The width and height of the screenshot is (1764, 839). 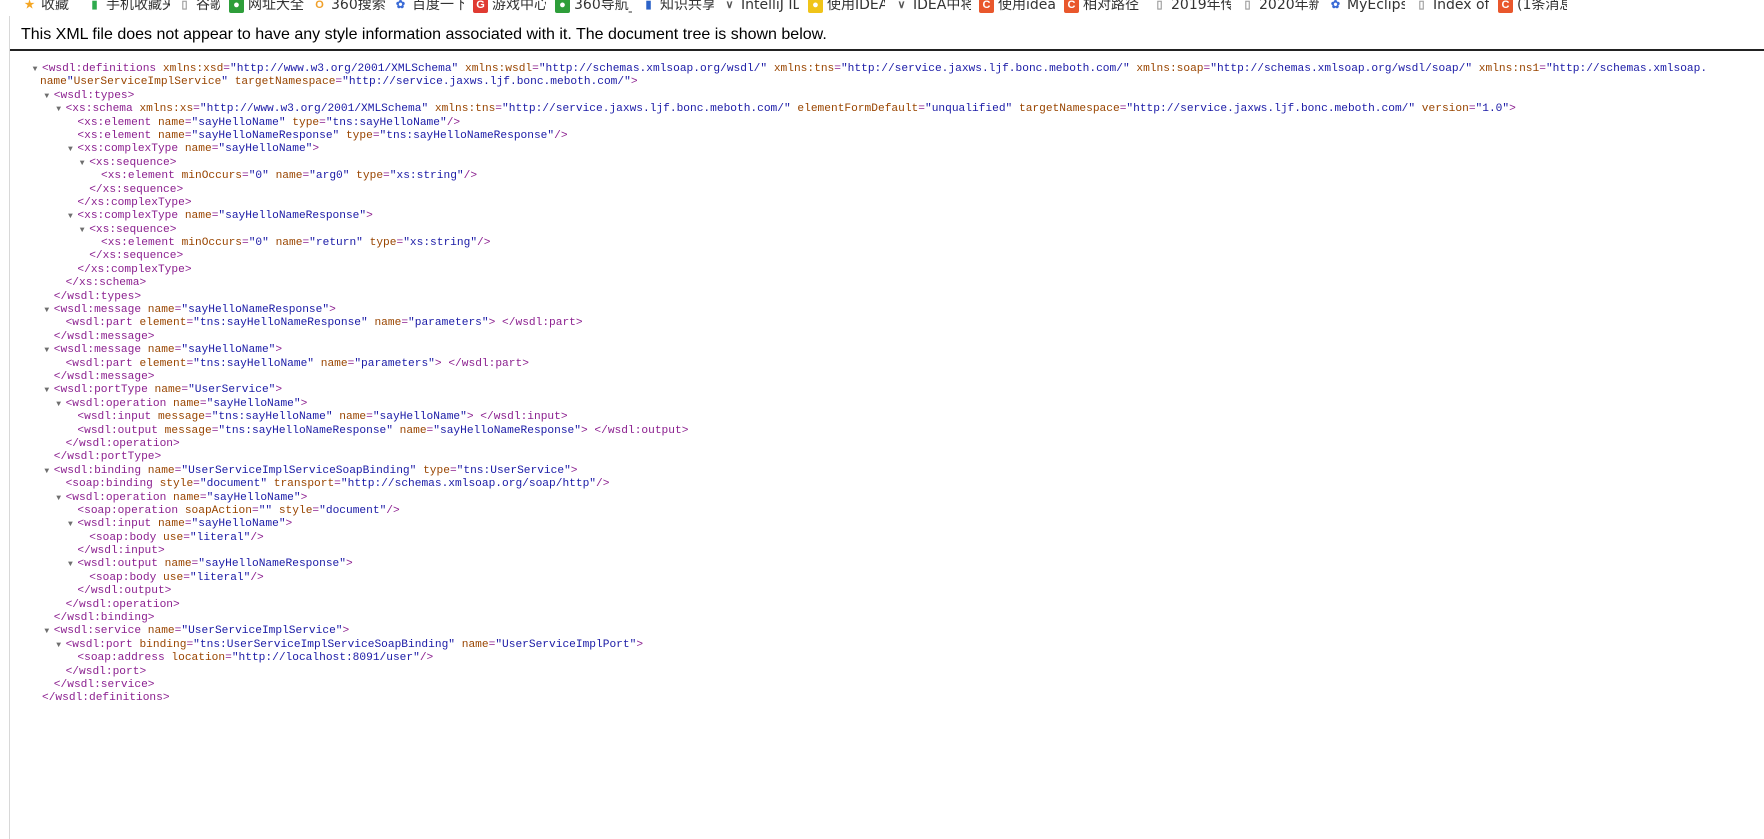 What do you see at coordinates (891, 297) in the screenshot?
I see `xml-line: </wsdl:types>` at bounding box center [891, 297].